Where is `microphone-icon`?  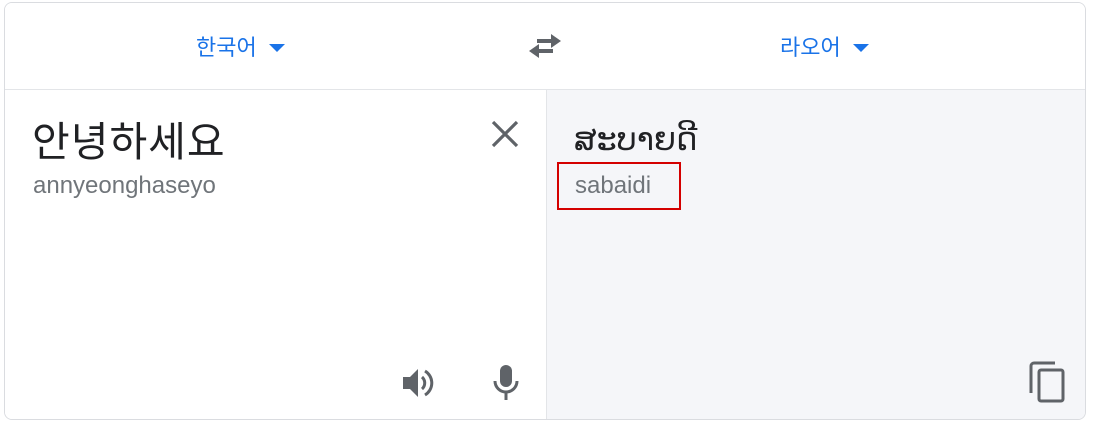
microphone-icon is located at coordinates (506, 382).